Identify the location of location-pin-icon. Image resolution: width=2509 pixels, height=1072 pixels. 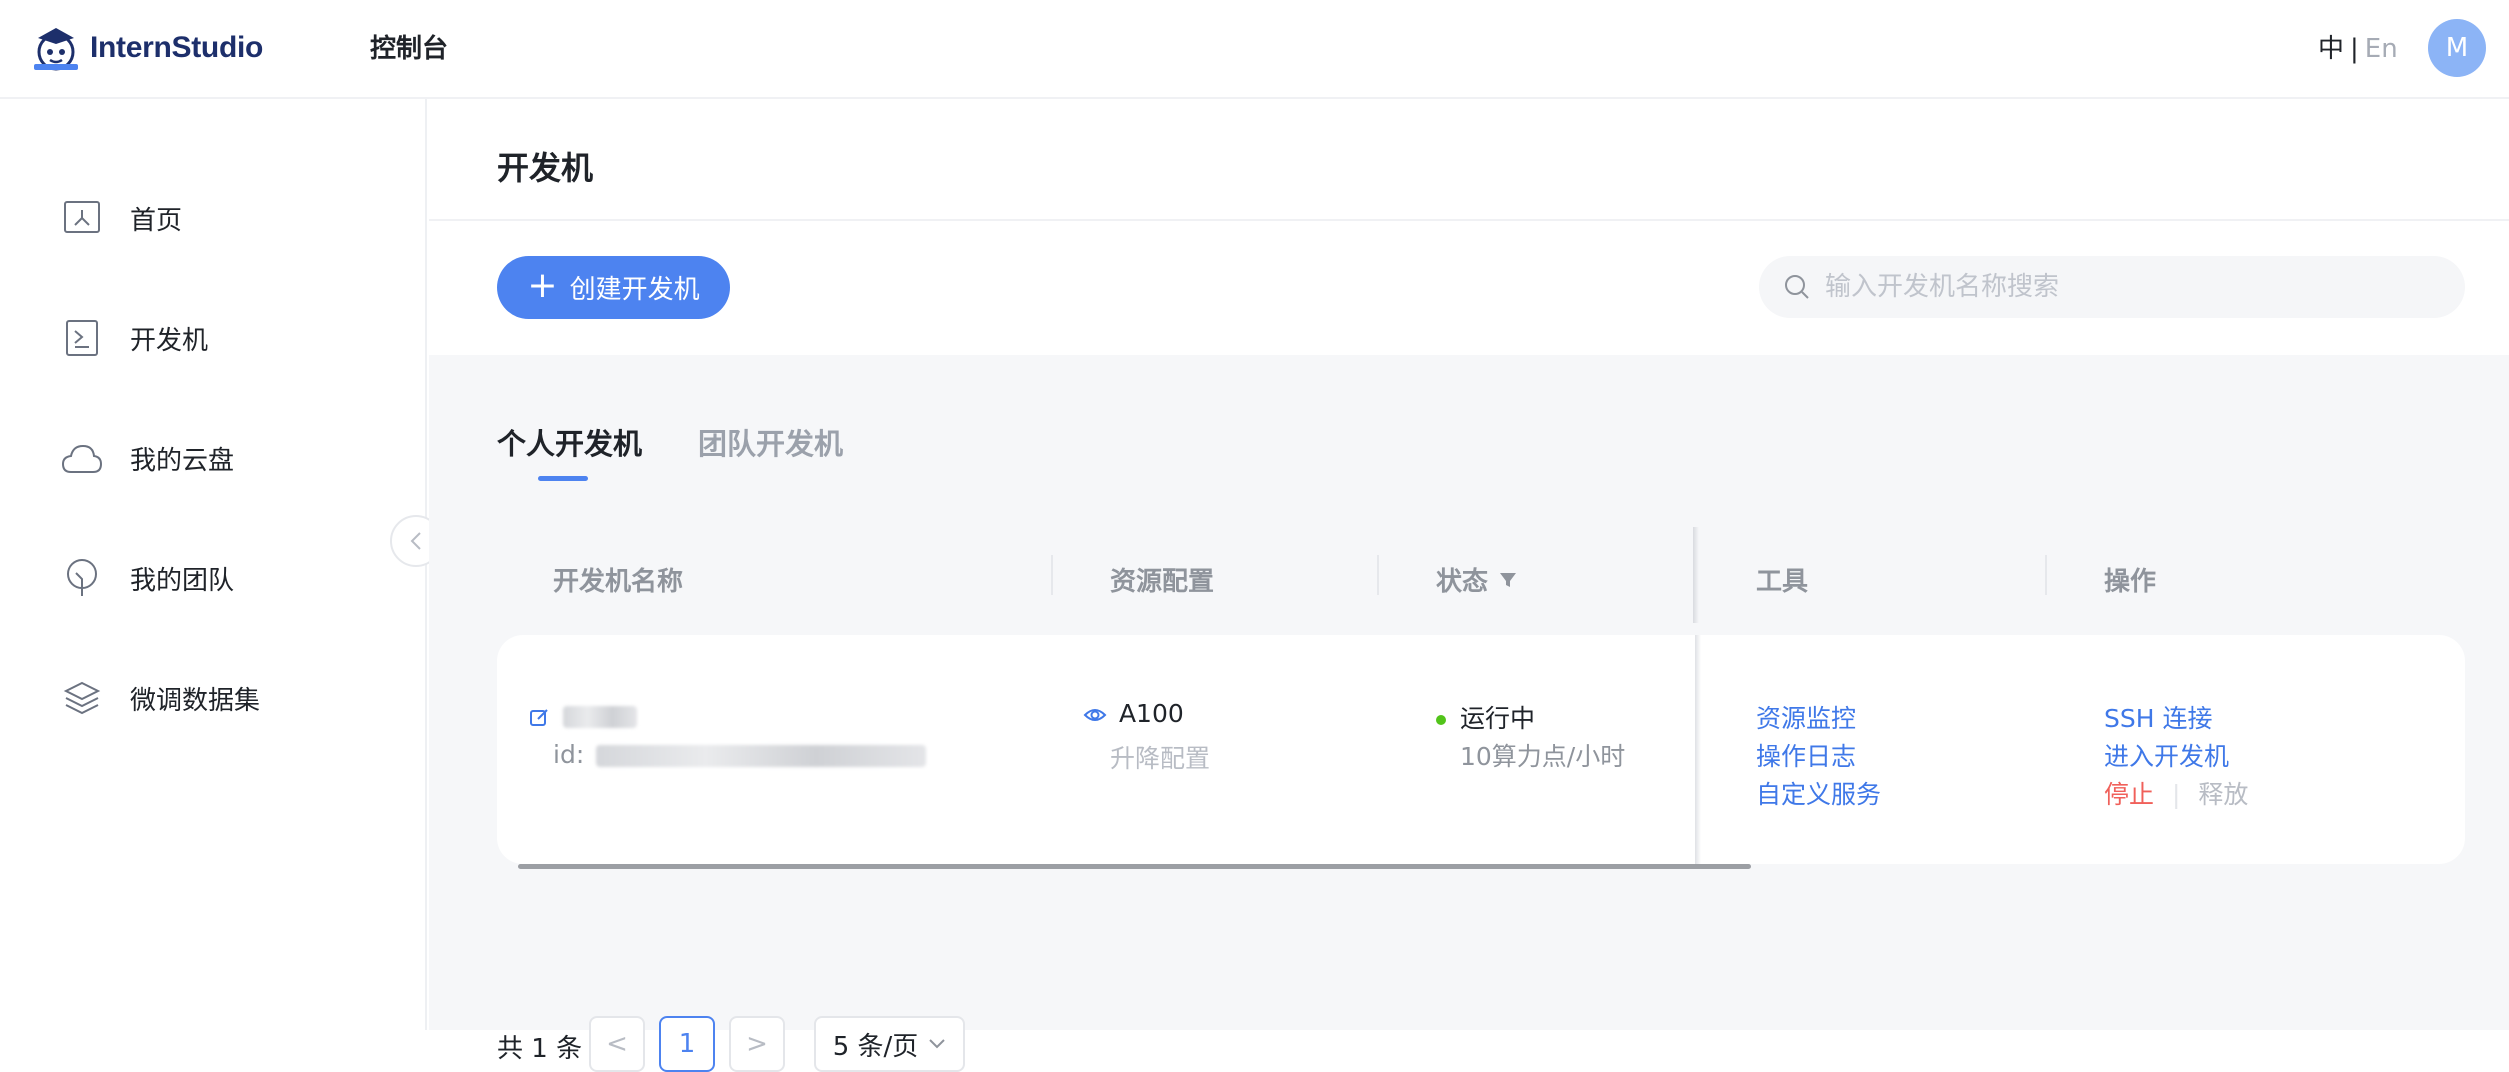
(82, 578).